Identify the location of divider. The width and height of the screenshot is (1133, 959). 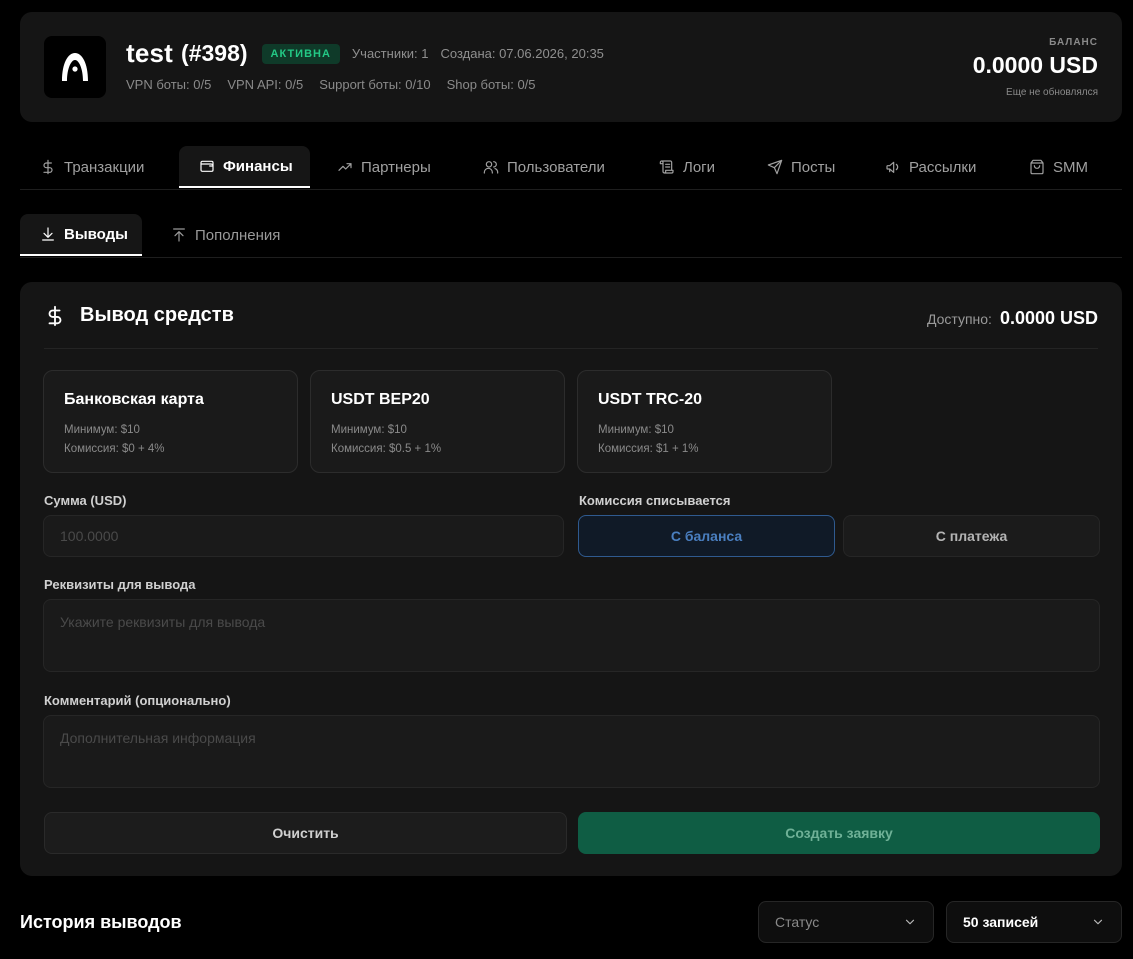
(571, 348).